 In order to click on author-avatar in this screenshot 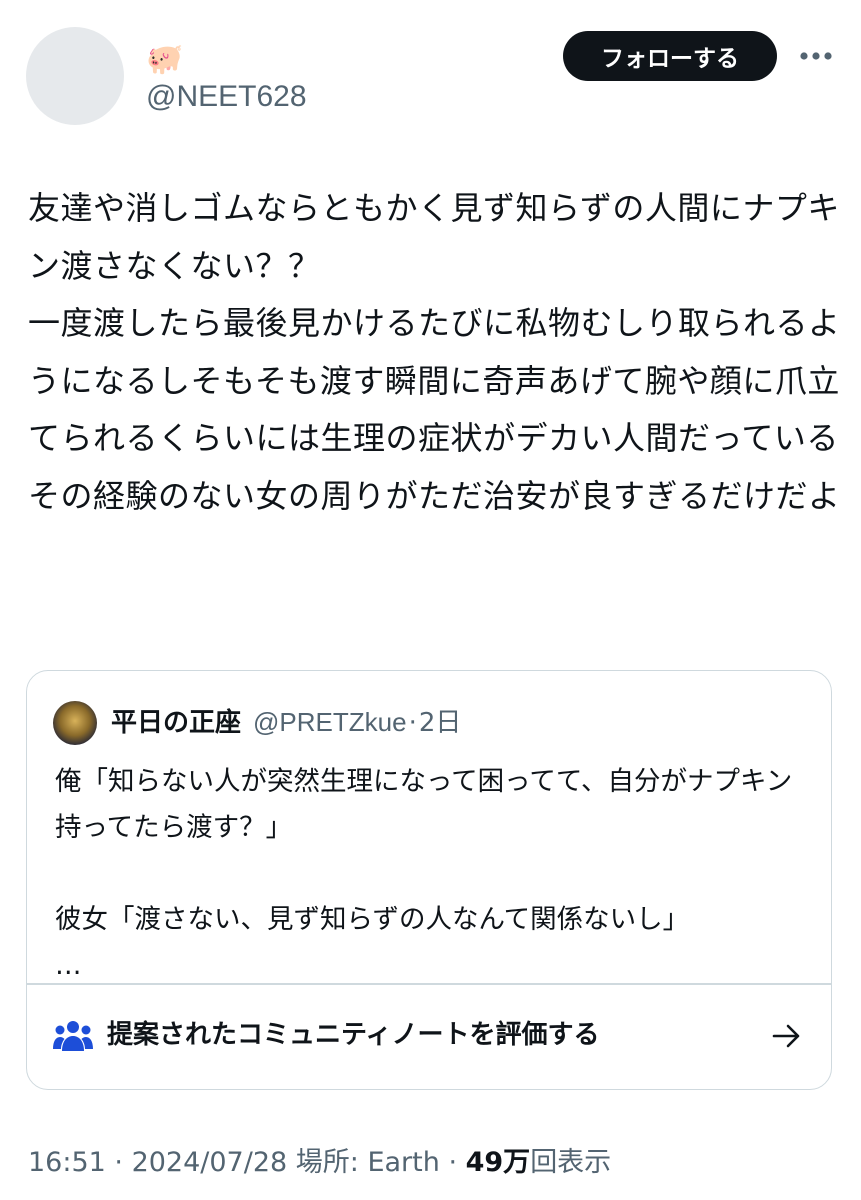, I will do `click(75, 76)`.